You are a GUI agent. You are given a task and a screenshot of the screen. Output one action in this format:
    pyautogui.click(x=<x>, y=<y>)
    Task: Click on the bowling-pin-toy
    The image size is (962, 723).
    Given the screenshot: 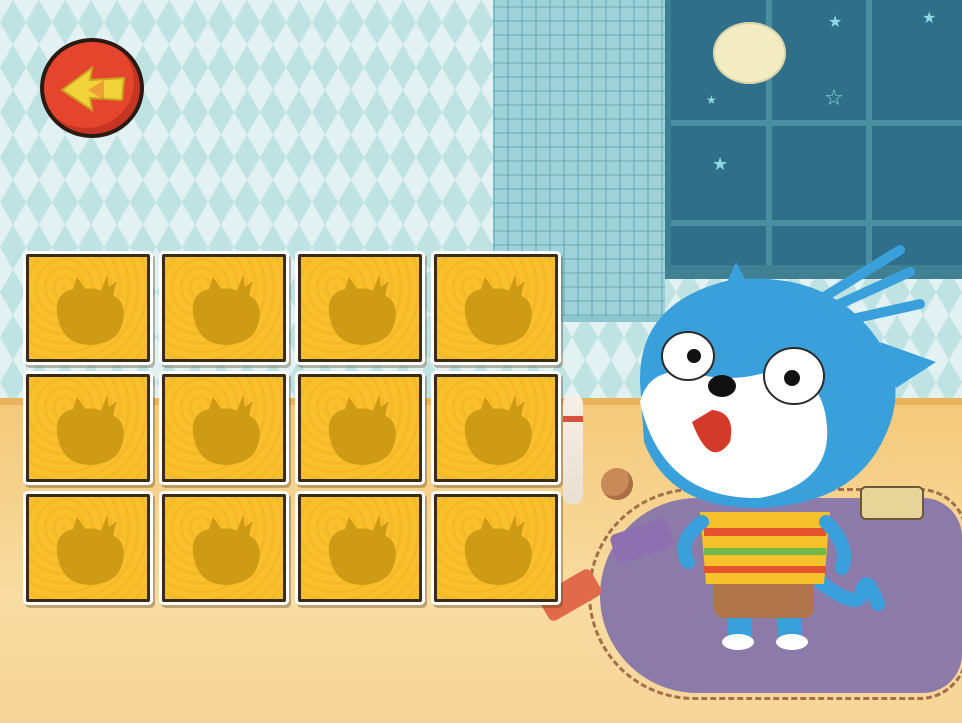 What is the action you would take?
    pyautogui.click(x=573, y=449)
    